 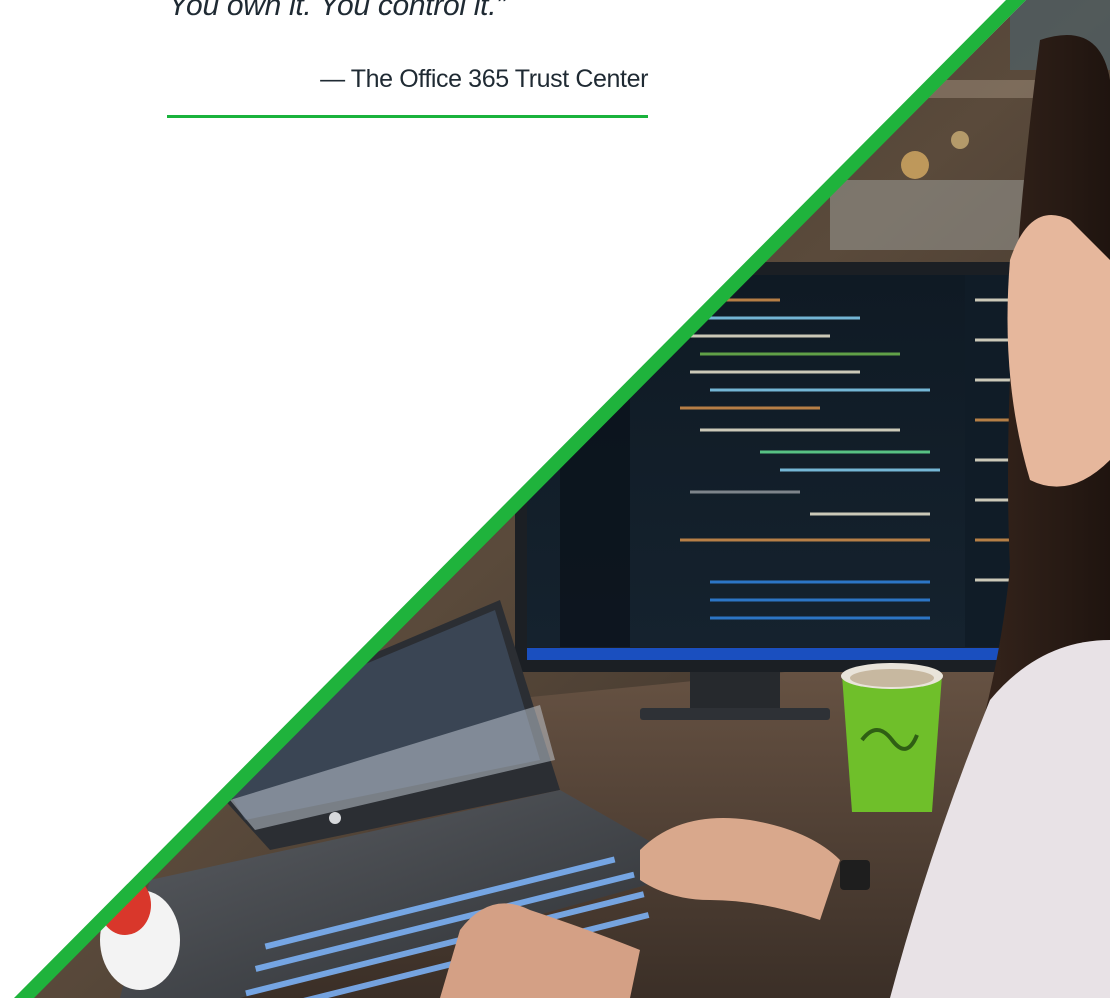 What do you see at coordinates (407, 116) in the screenshot?
I see `divider-line` at bounding box center [407, 116].